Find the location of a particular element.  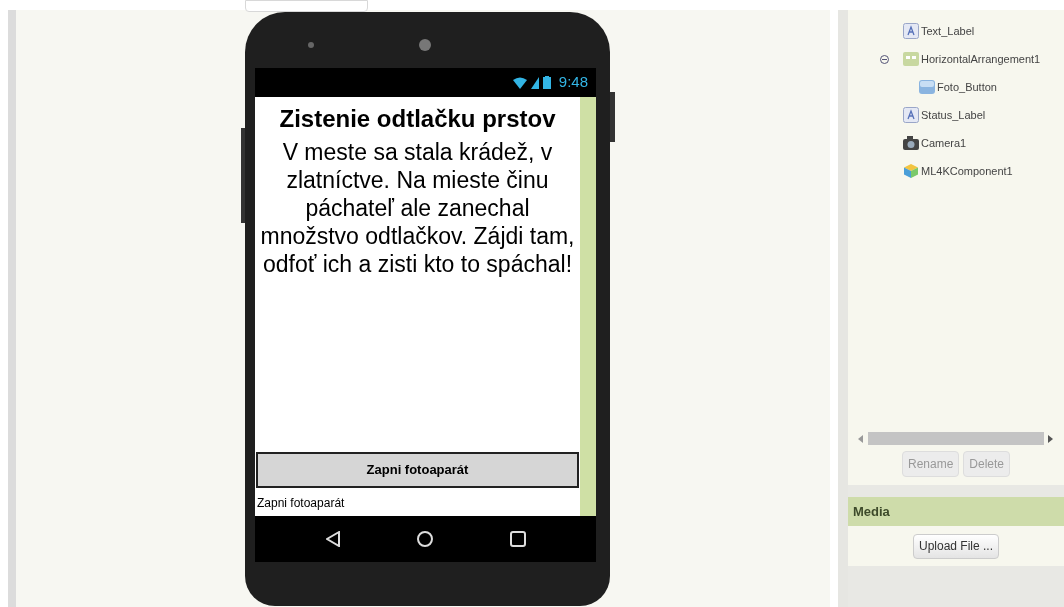

component-name: HorizontalArrangement1 is located at coordinates (981, 59).